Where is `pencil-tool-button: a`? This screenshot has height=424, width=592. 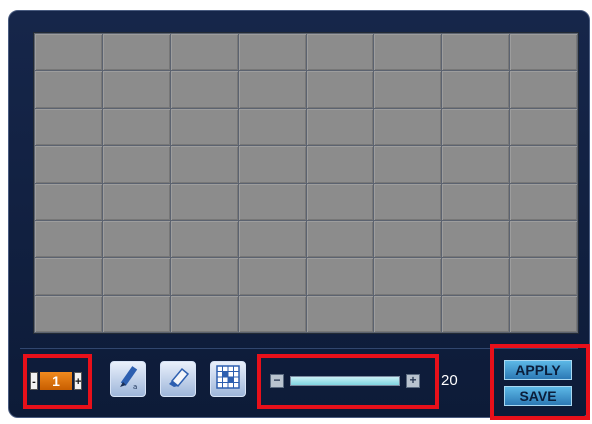
pencil-tool-button: a is located at coordinates (128, 379).